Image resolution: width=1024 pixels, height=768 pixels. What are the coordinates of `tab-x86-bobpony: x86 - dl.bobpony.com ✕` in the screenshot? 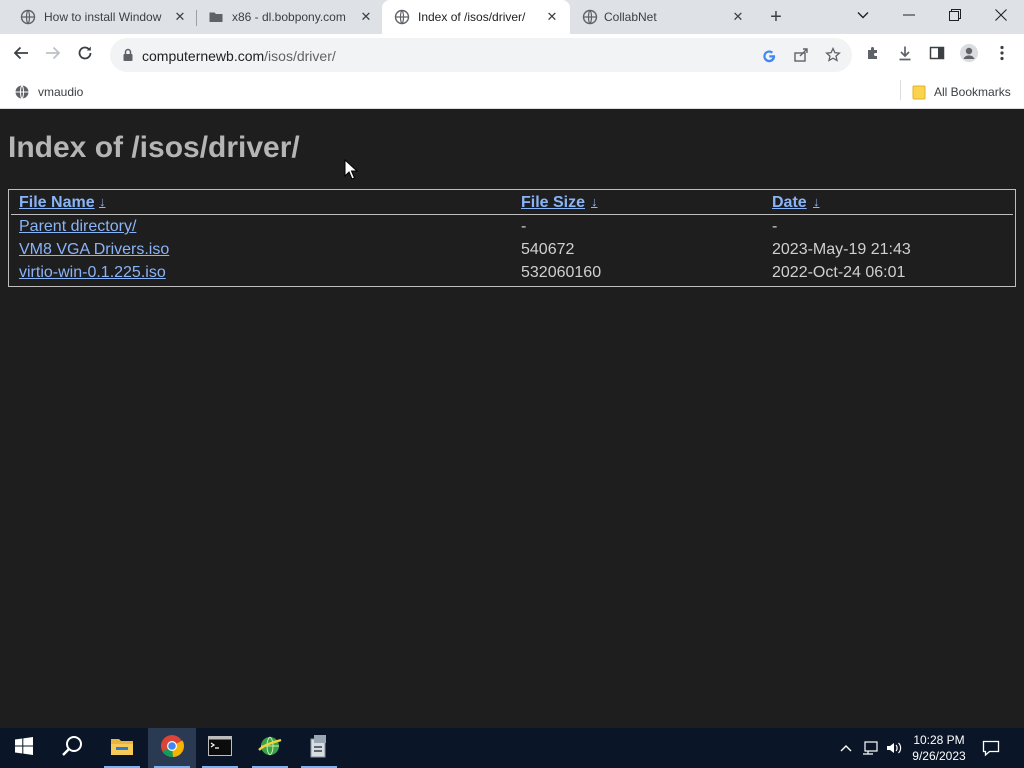 It's located at (289, 17).